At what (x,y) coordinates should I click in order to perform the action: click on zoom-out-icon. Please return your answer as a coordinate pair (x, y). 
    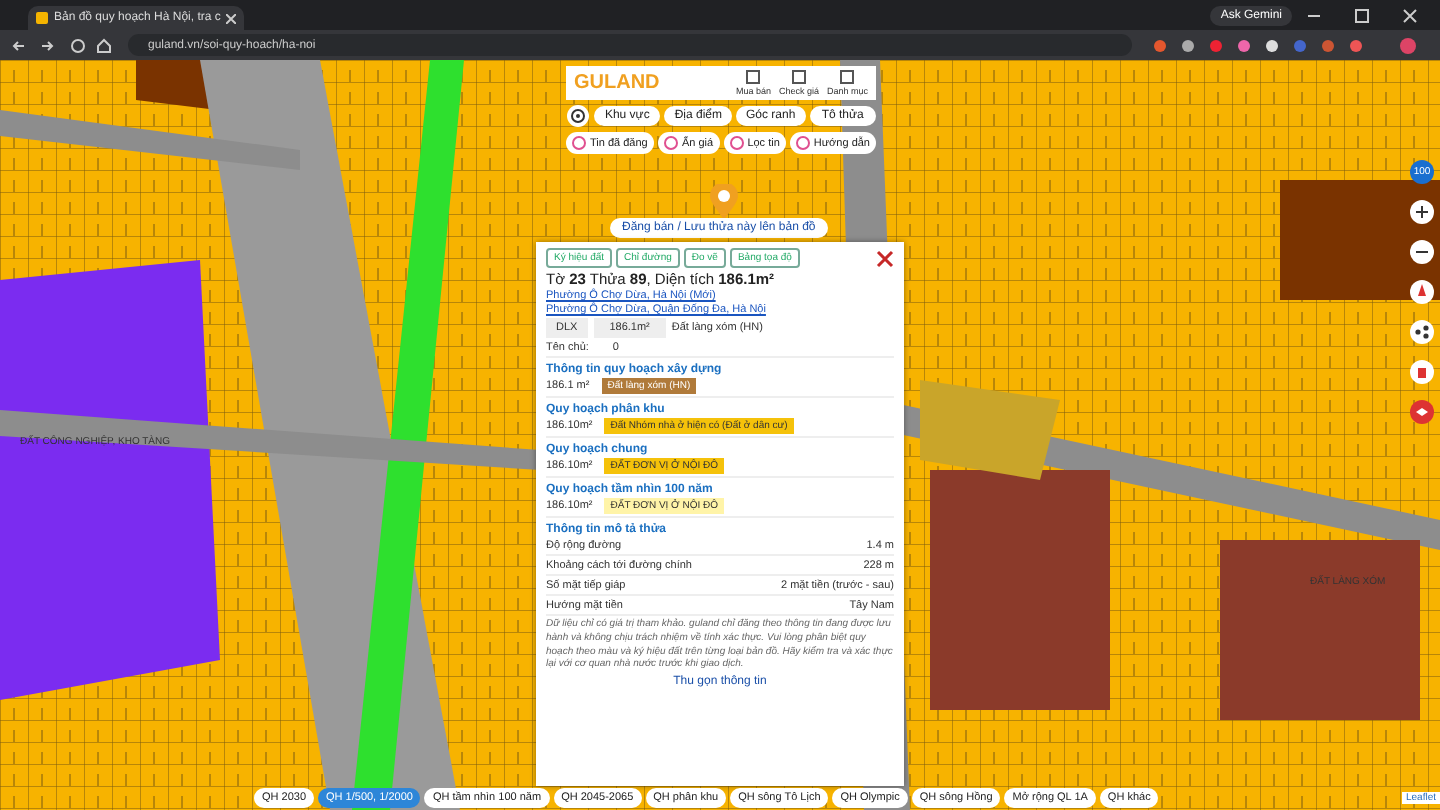
    Looking at the image, I should click on (1422, 252).